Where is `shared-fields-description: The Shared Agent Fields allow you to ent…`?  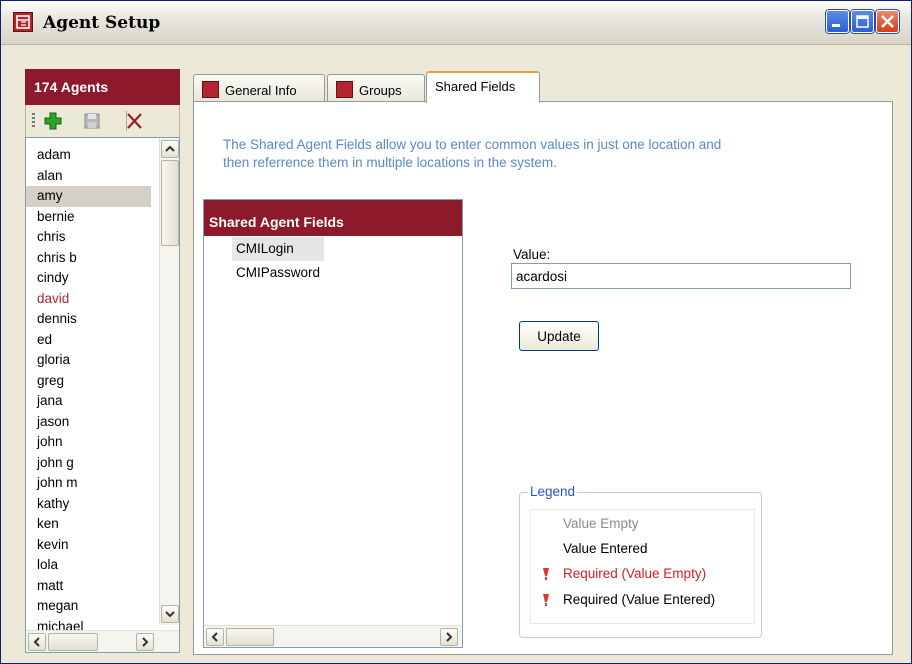 shared-fields-description: The Shared Agent Fields allow you to ent… is located at coordinates (472, 153).